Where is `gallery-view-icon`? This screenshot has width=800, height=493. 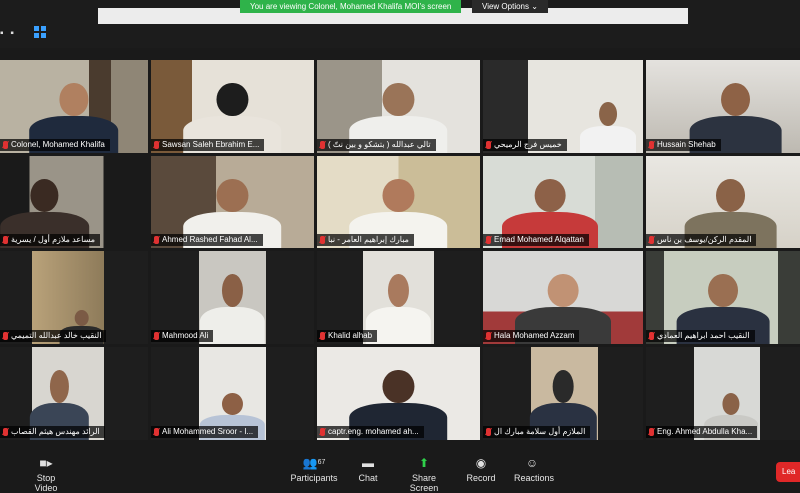 gallery-view-icon is located at coordinates (40, 32).